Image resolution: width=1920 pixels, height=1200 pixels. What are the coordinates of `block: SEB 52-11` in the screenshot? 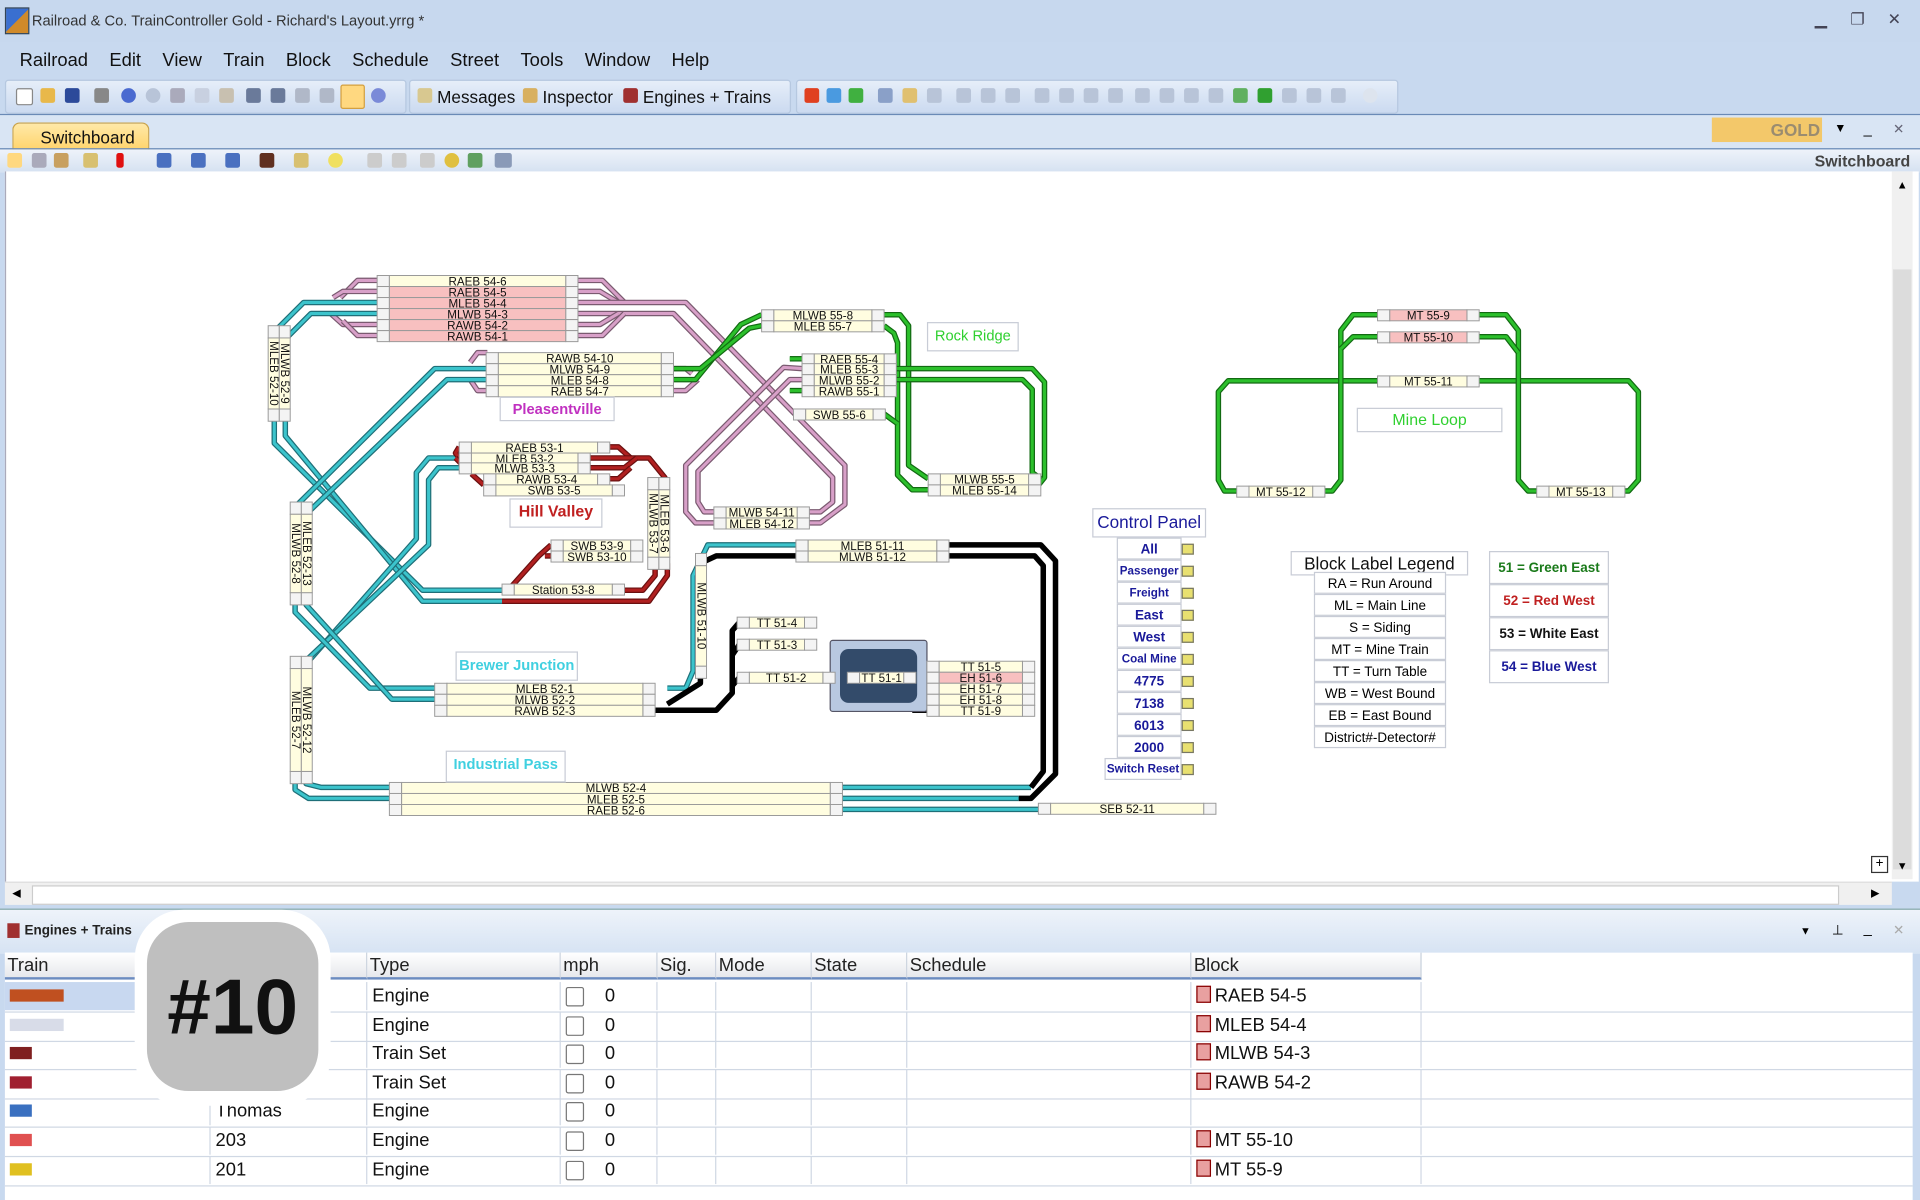 It's located at (1127, 809).